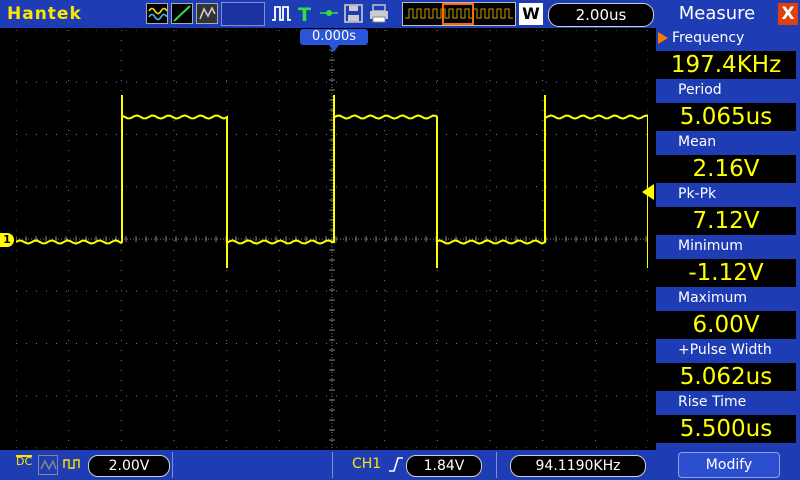 The height and width of the screenshot is (480, 800). Describe the element at coordinates (729, 465) in the screenshot. I see `modify-button: Modify` at that location.